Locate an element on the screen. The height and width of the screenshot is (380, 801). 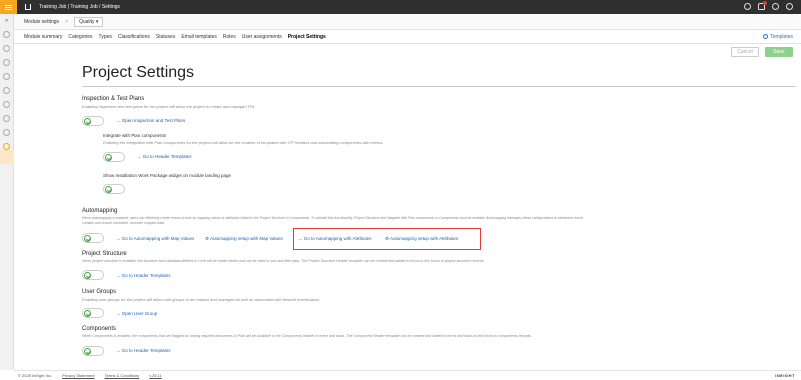
templates-link: Templates is located at coordinates (778, 37).